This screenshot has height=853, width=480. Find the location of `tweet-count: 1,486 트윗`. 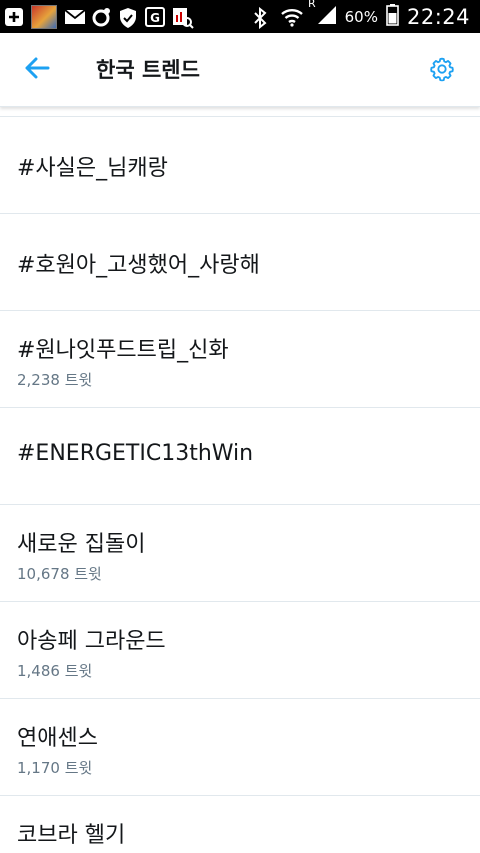

tweet-count: 1,486 트윗 is located at coordinates (55, 671).